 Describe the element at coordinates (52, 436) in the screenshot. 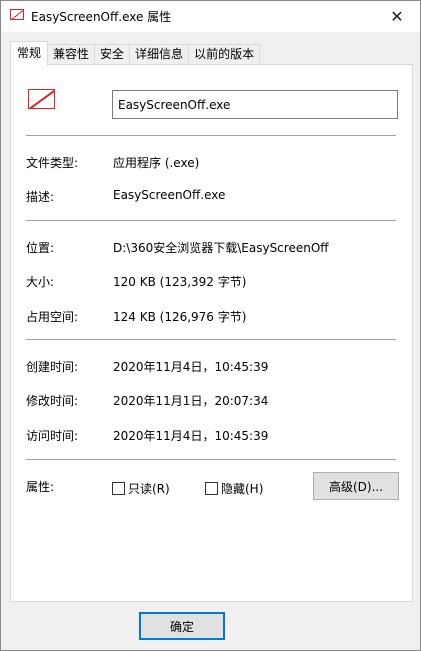

I see `accessed-label: 访问时间:` at that location.